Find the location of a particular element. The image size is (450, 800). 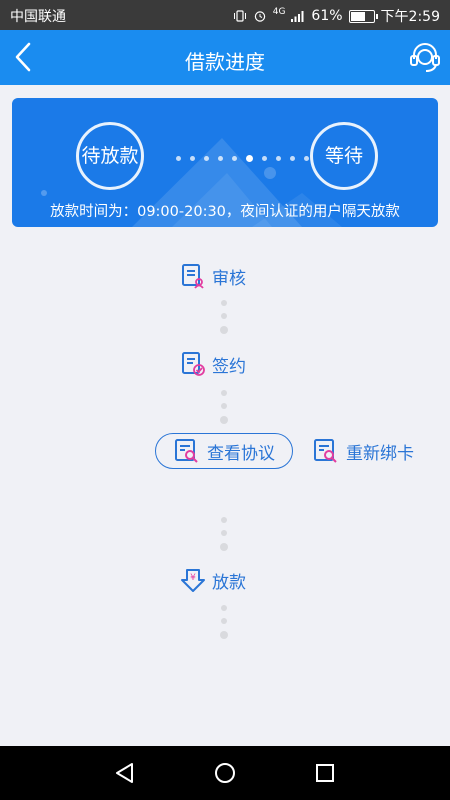

recents-square-icon is located at coordinates (325, 773).